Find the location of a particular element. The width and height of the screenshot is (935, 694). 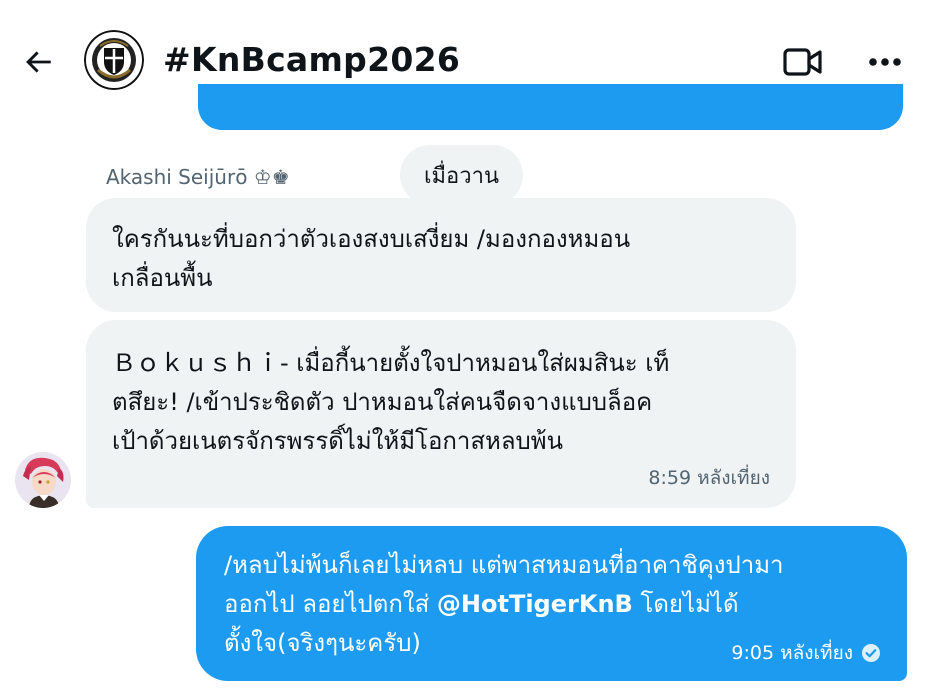

message-text-line: ออกไป ลอยไปตกใส่ @HotTigerKnB โดยไม่ได้ is located at coordinates (551, 604).